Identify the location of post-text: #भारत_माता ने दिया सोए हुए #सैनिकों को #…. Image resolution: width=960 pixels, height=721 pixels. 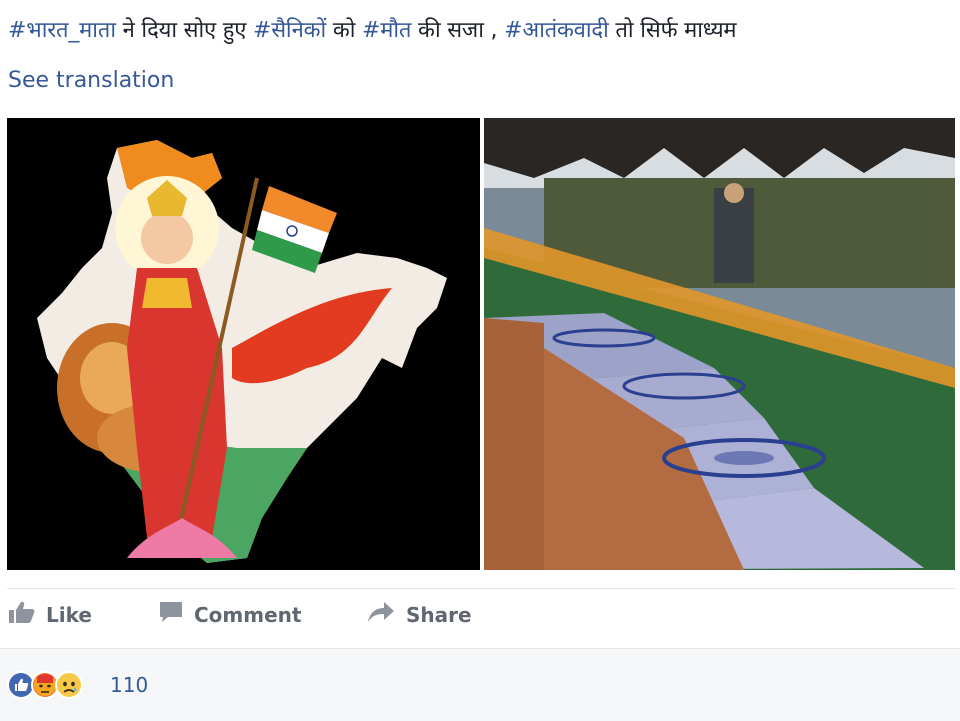
(372, 29).